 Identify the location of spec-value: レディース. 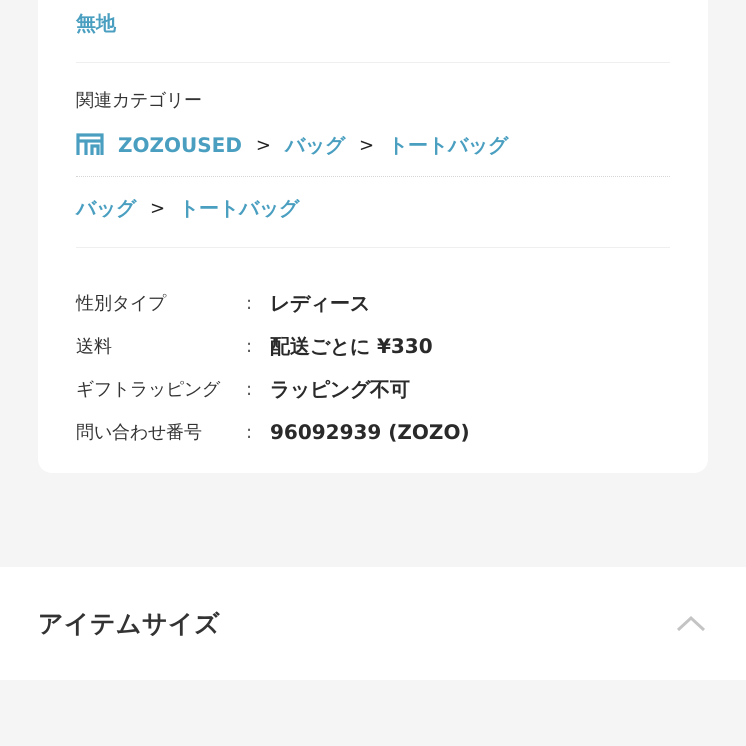
(320, 303).